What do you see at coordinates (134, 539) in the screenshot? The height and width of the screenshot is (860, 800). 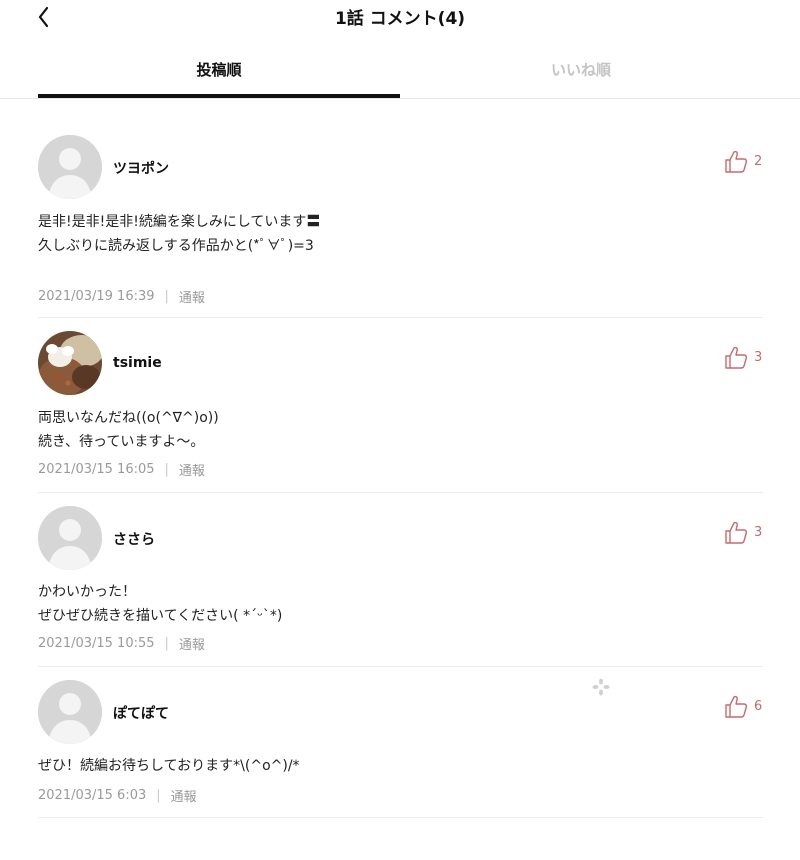 I see `username: ささら` at bounding box center [134, 539].